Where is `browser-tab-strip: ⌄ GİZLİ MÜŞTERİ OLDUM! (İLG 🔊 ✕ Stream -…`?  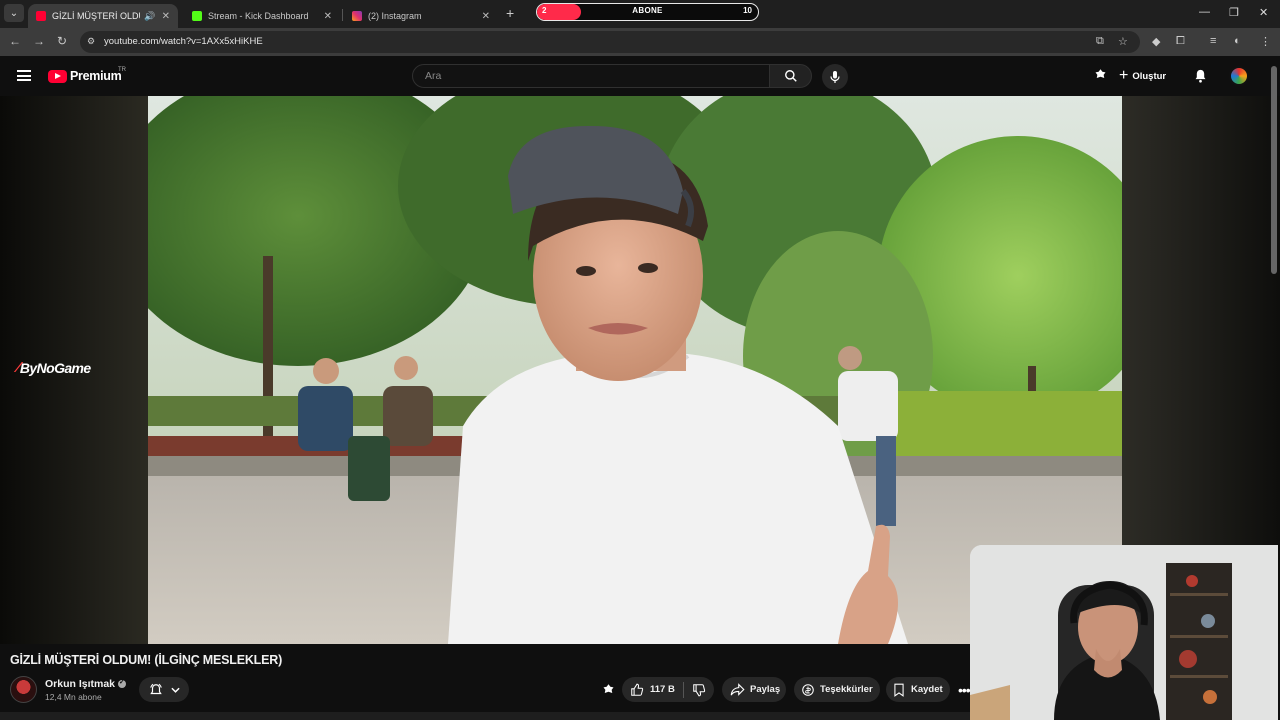
browser-tab-strip: ⌄ GİZLİ MÜŞTERİ OLDUM! (İLG 🔊 ✕ Stream -… is located at coordinates (640, 14).